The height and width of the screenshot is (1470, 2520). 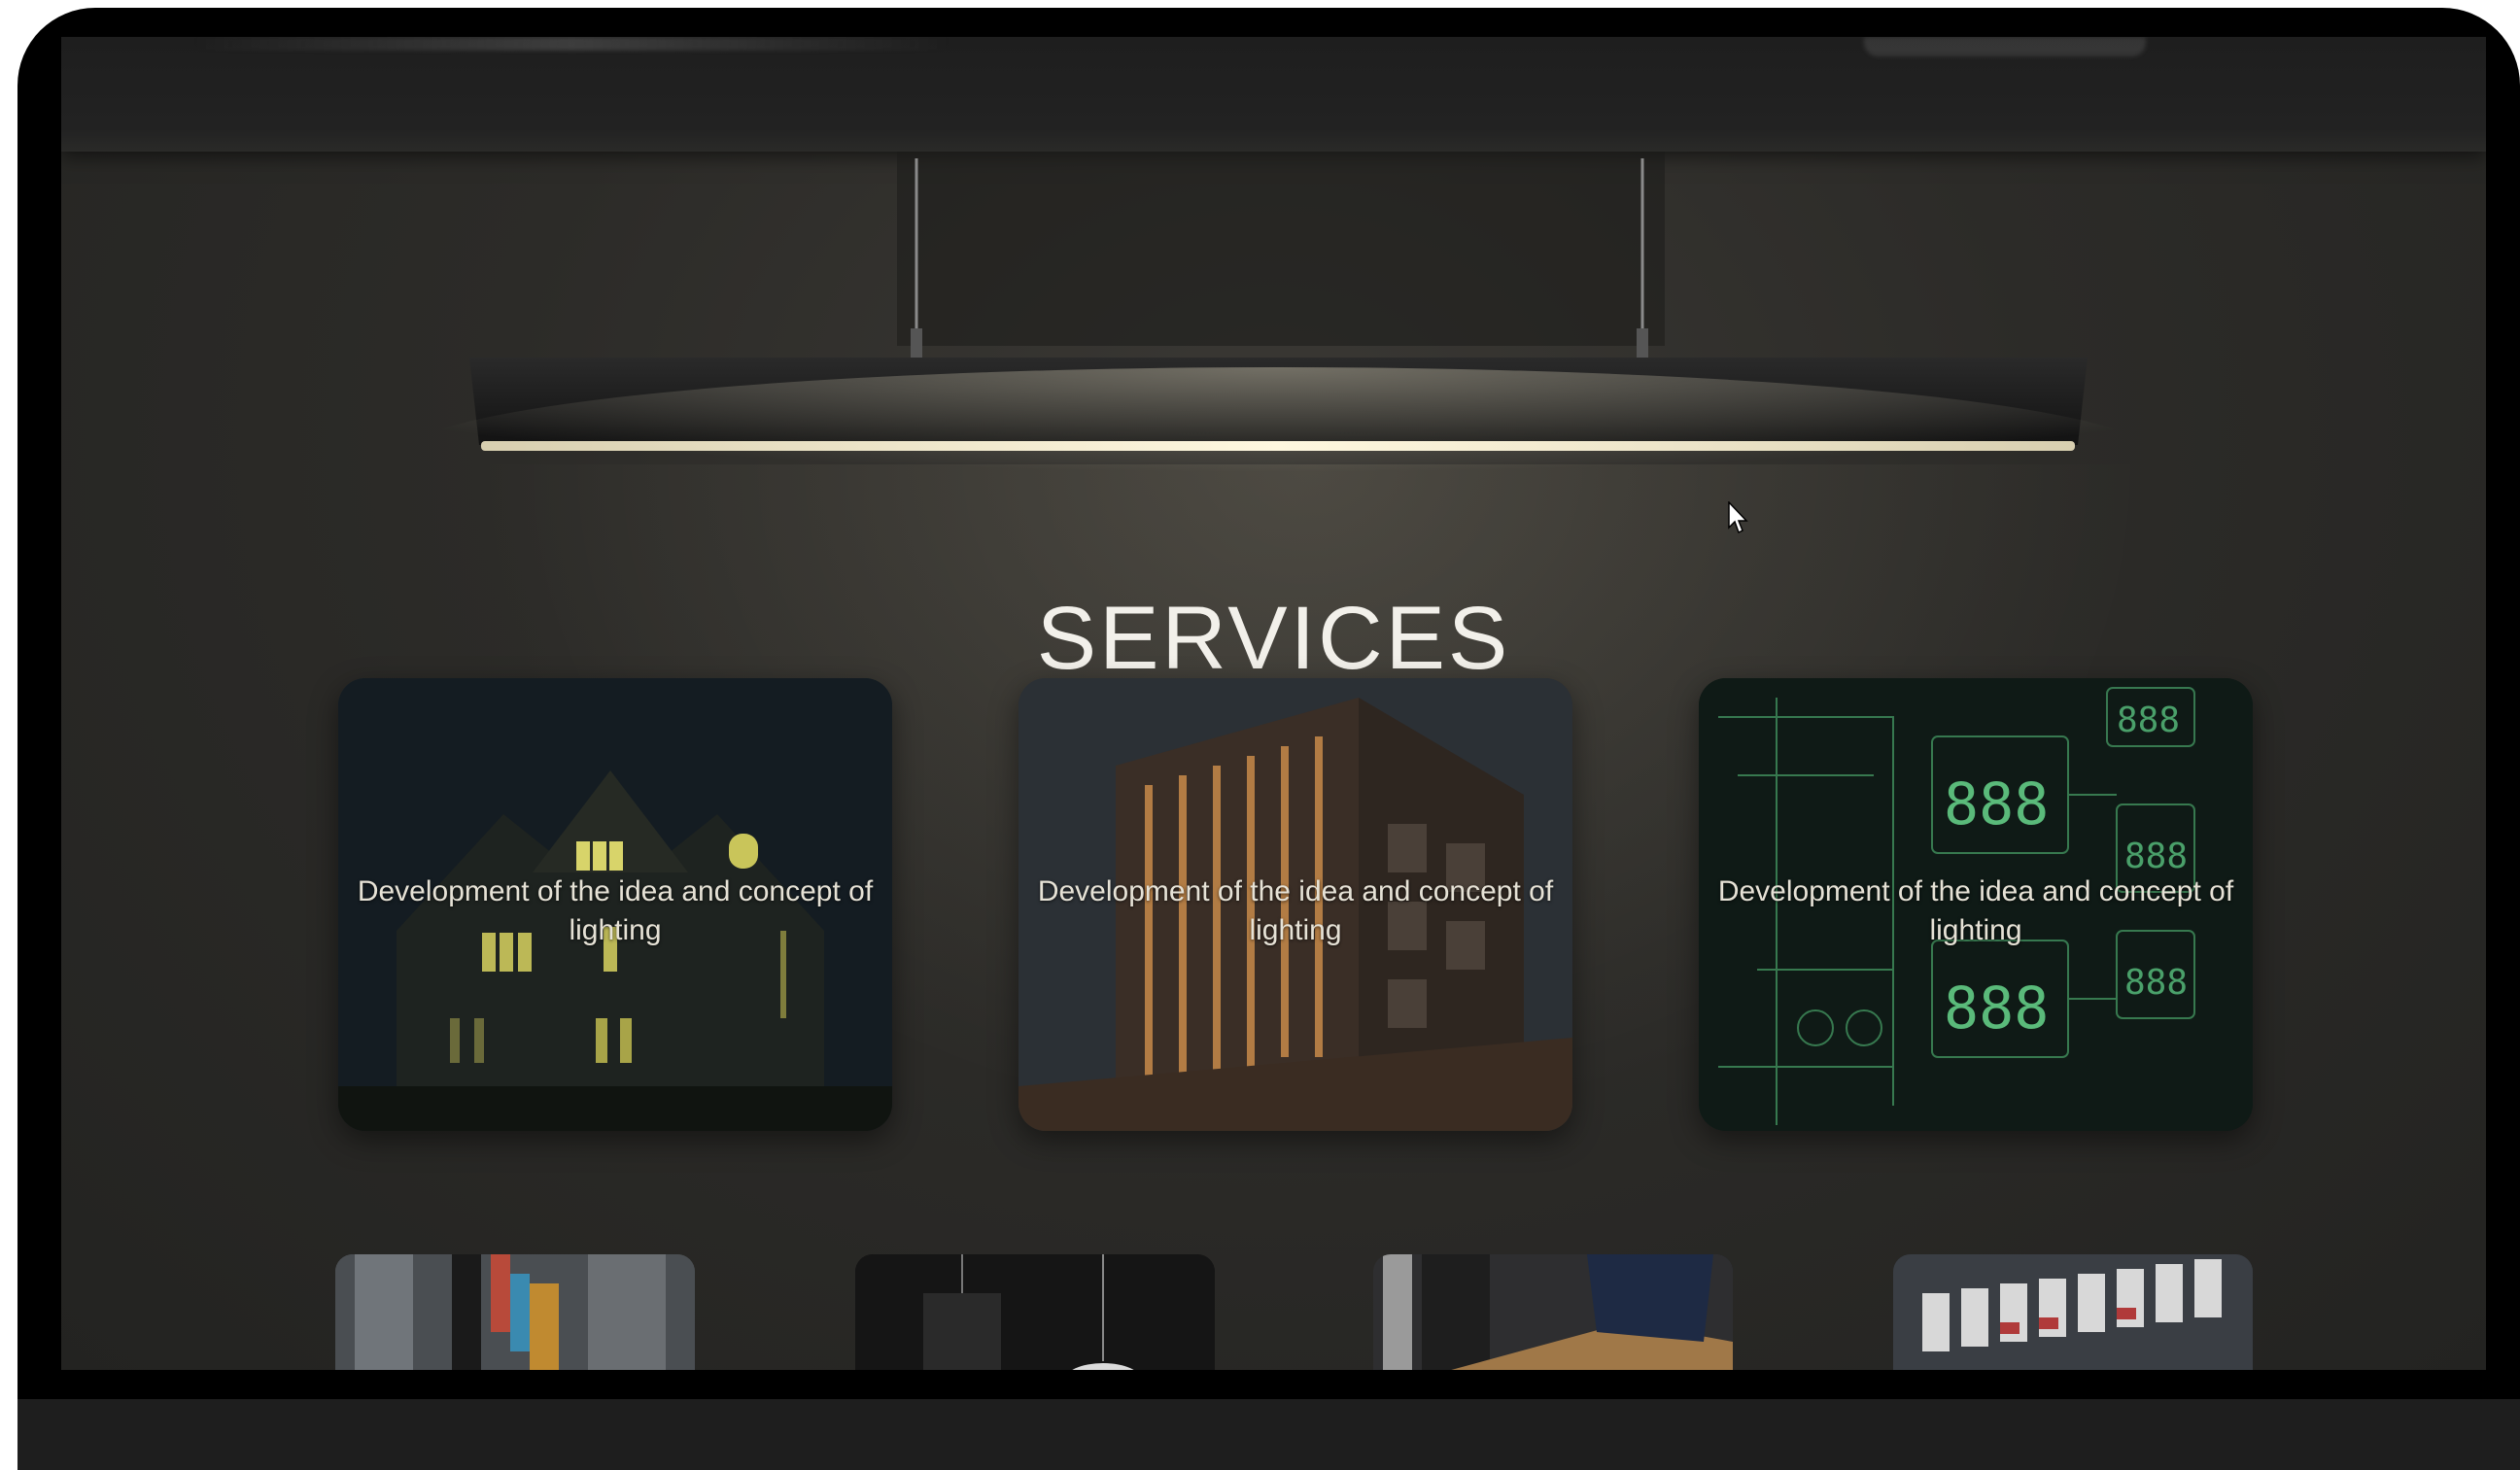 I want to click on pendant-lamp-photo, so click(x=1035, y=1312).